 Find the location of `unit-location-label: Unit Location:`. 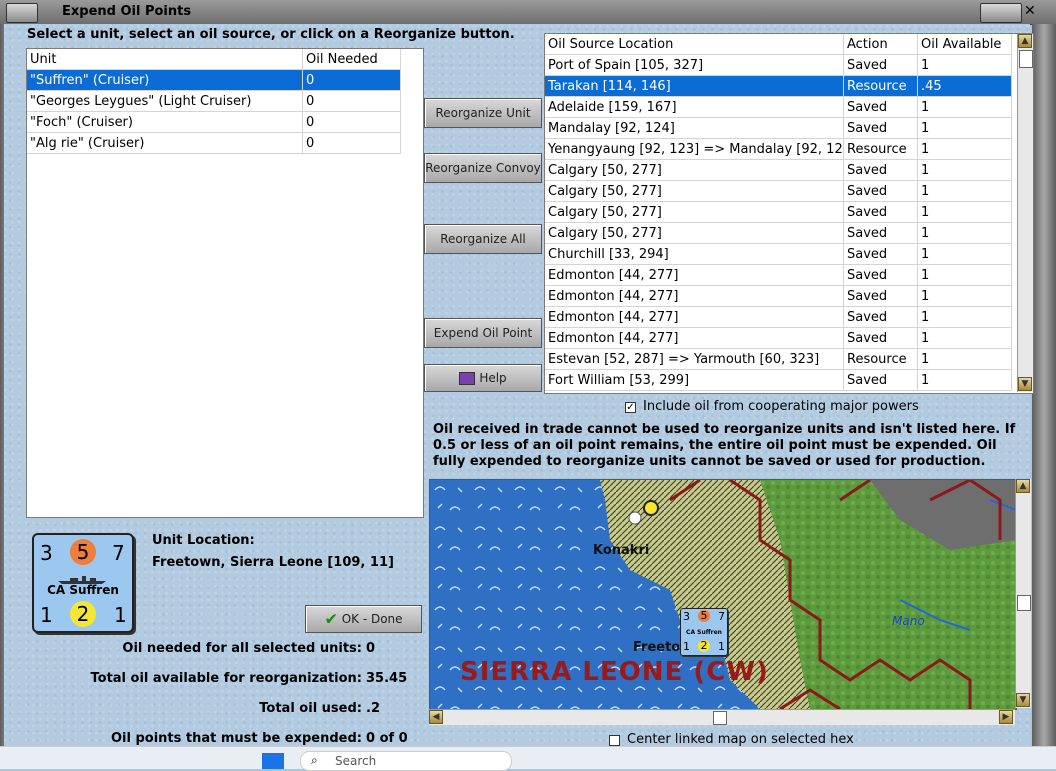

unit-location-label: Unit Location: is located at coordinates (203, 540).